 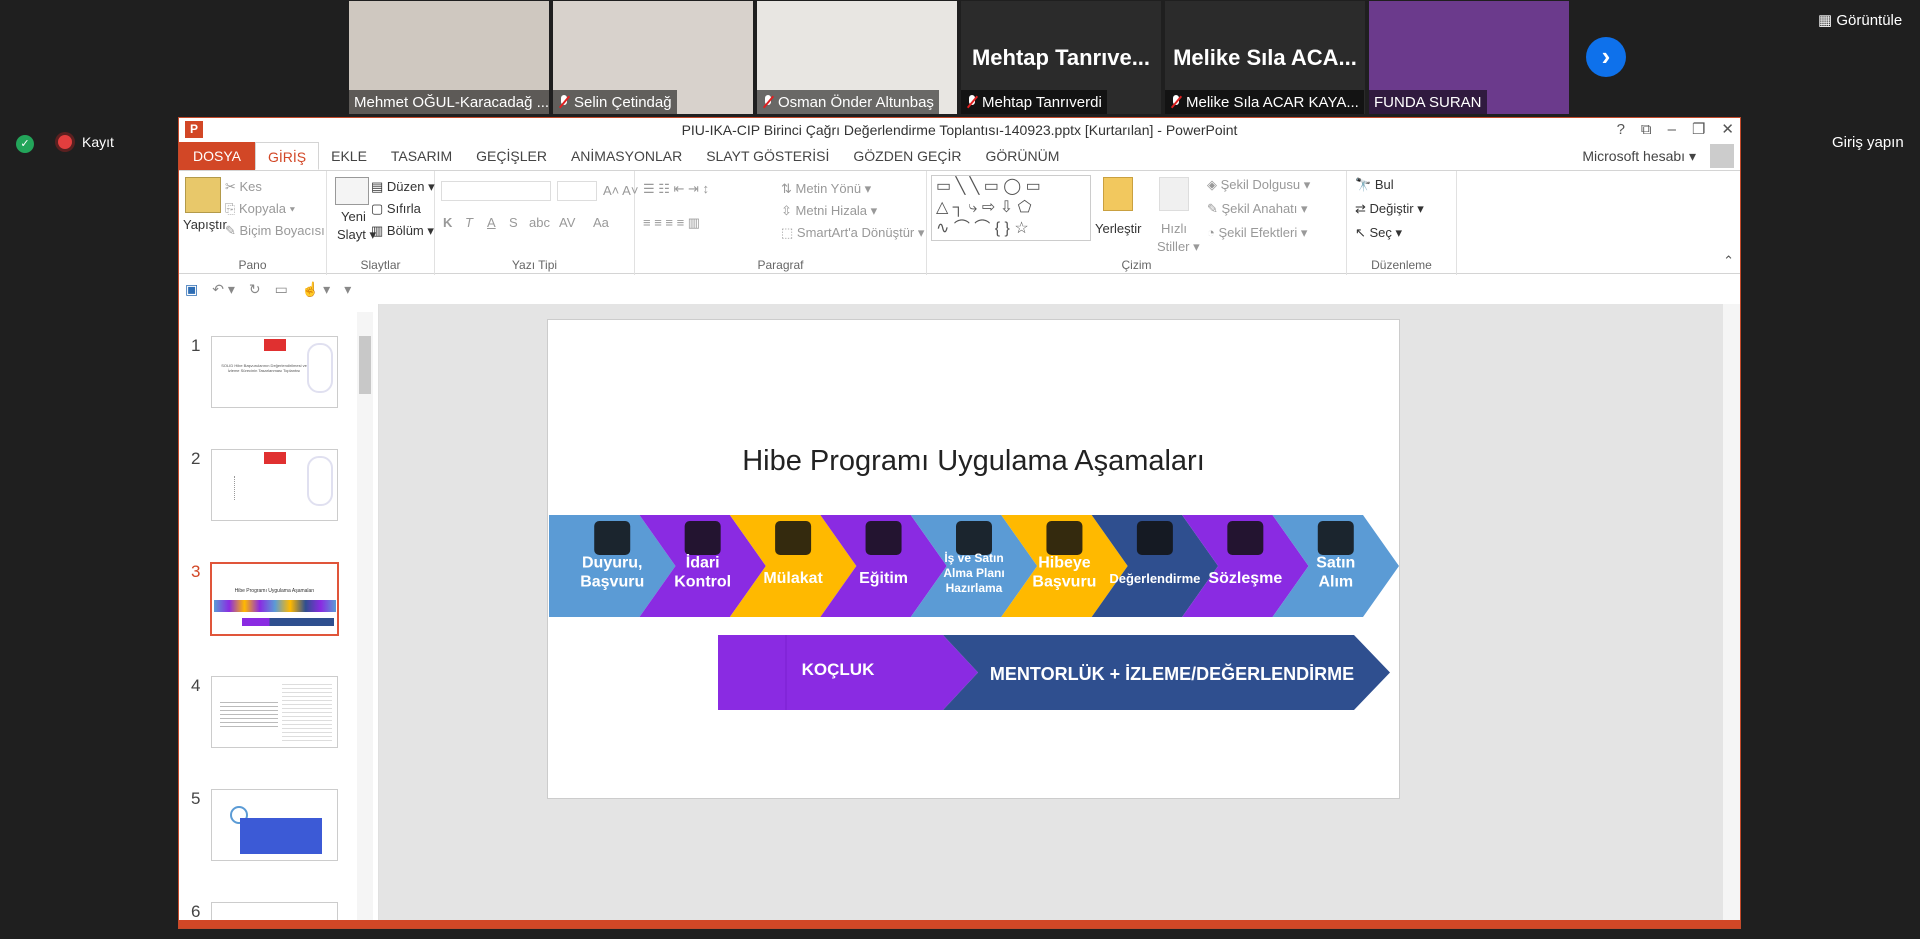 I want to click on text-direction-button: ⇅ Metin Yönü ▾, so click(x=826, y=189).